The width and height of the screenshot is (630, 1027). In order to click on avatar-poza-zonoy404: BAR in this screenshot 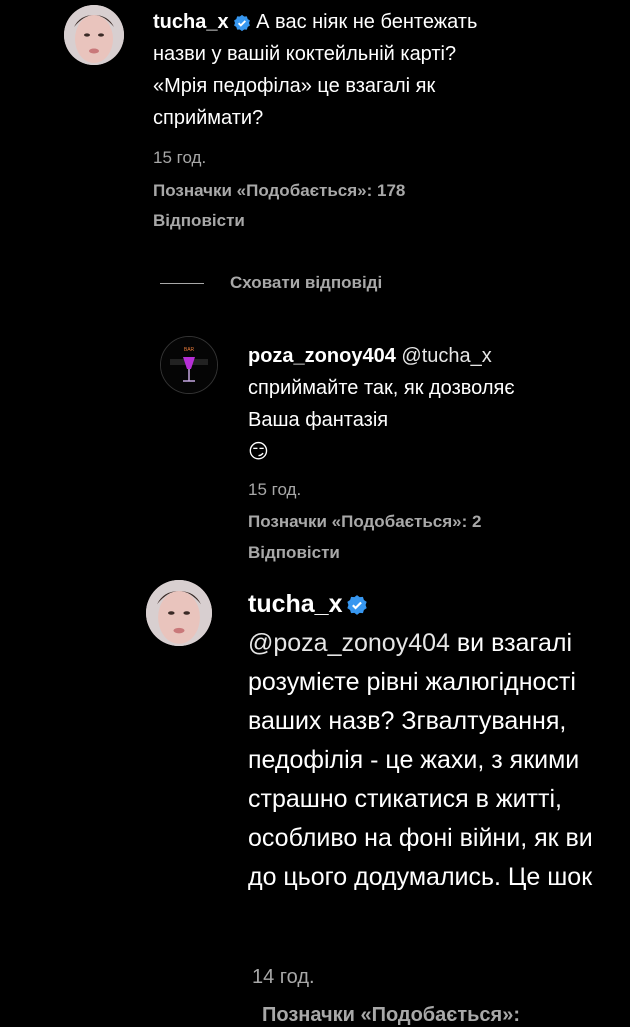, I will do `click(189, 365)`.